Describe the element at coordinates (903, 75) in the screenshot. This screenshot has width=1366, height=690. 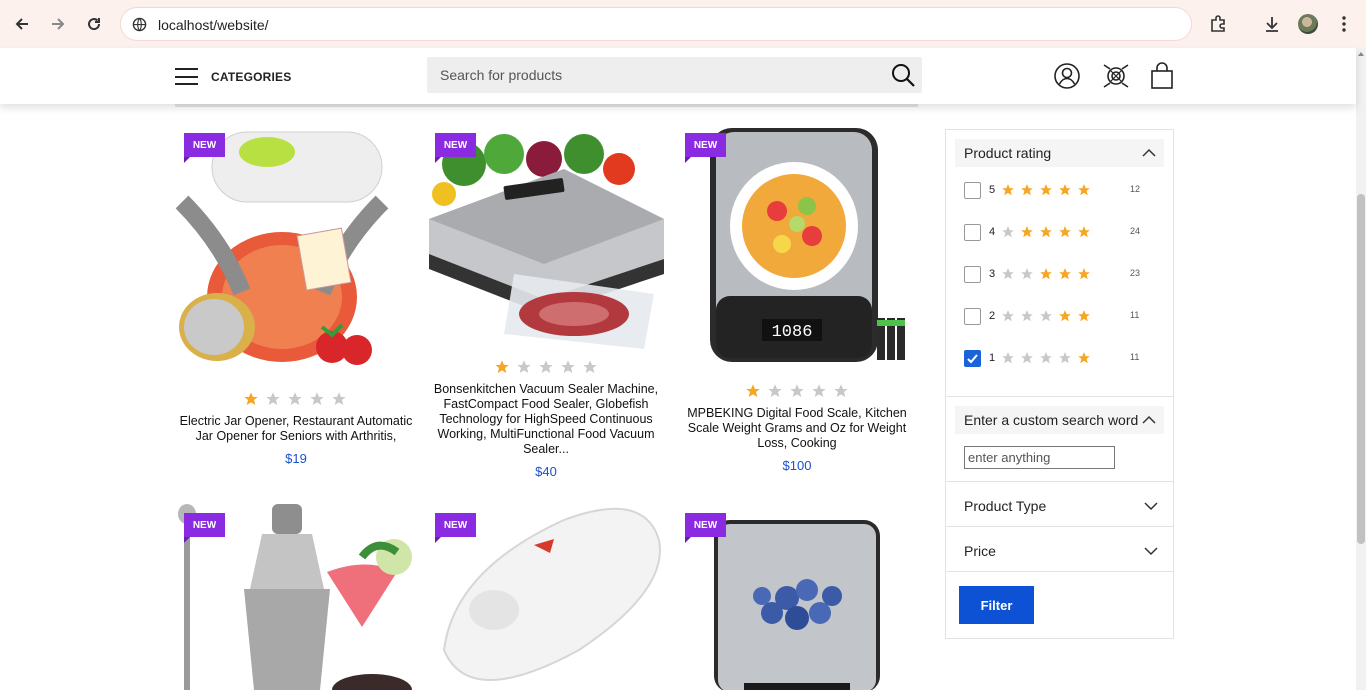
I see `search-icon` at that location.